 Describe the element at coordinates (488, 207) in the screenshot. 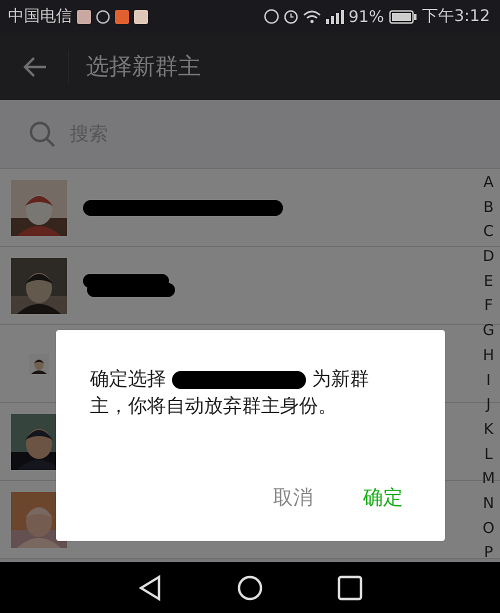

I see `index-letter: B` at that location.